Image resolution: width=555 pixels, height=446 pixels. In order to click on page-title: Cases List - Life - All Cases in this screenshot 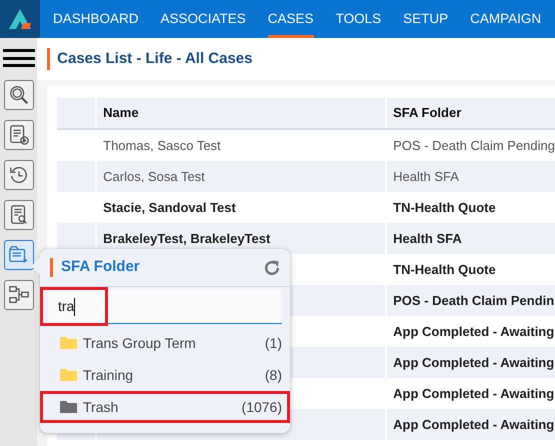, I will do `click(154, 58)`.